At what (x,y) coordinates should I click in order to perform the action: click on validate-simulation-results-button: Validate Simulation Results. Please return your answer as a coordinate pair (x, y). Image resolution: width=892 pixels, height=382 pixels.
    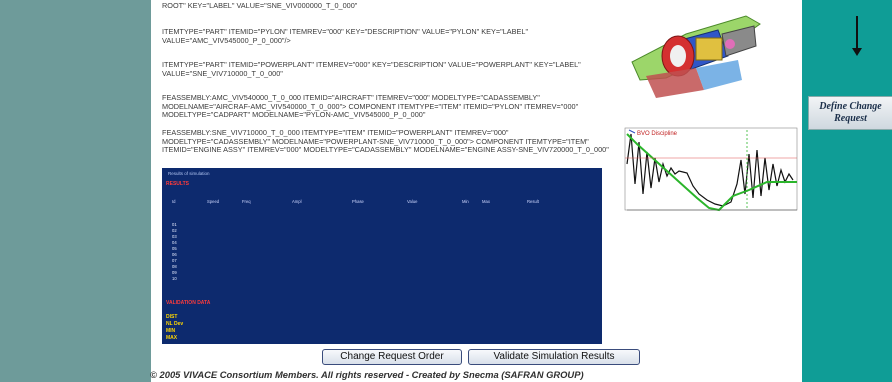
    Looking at the image, I should click on (554, 357).